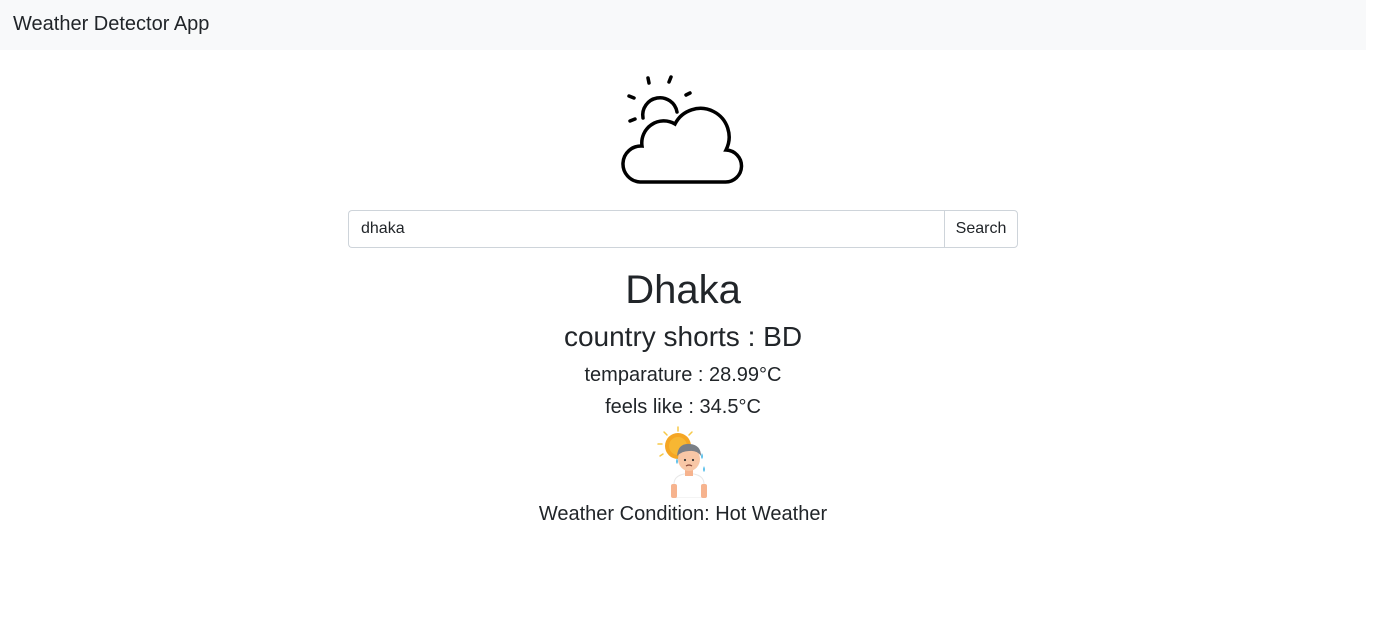  I want to click on feels-like: feels like : 34.5°C, so click(683, 407).